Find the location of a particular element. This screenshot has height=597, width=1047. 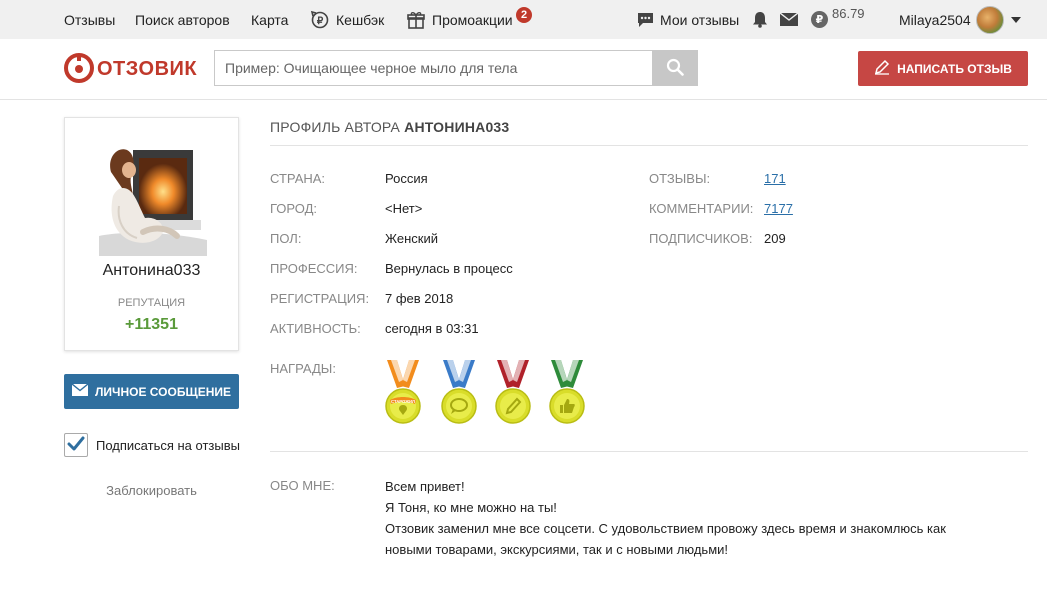

registration-value: 7 фев 2018 is located at coordinates (419, 298).